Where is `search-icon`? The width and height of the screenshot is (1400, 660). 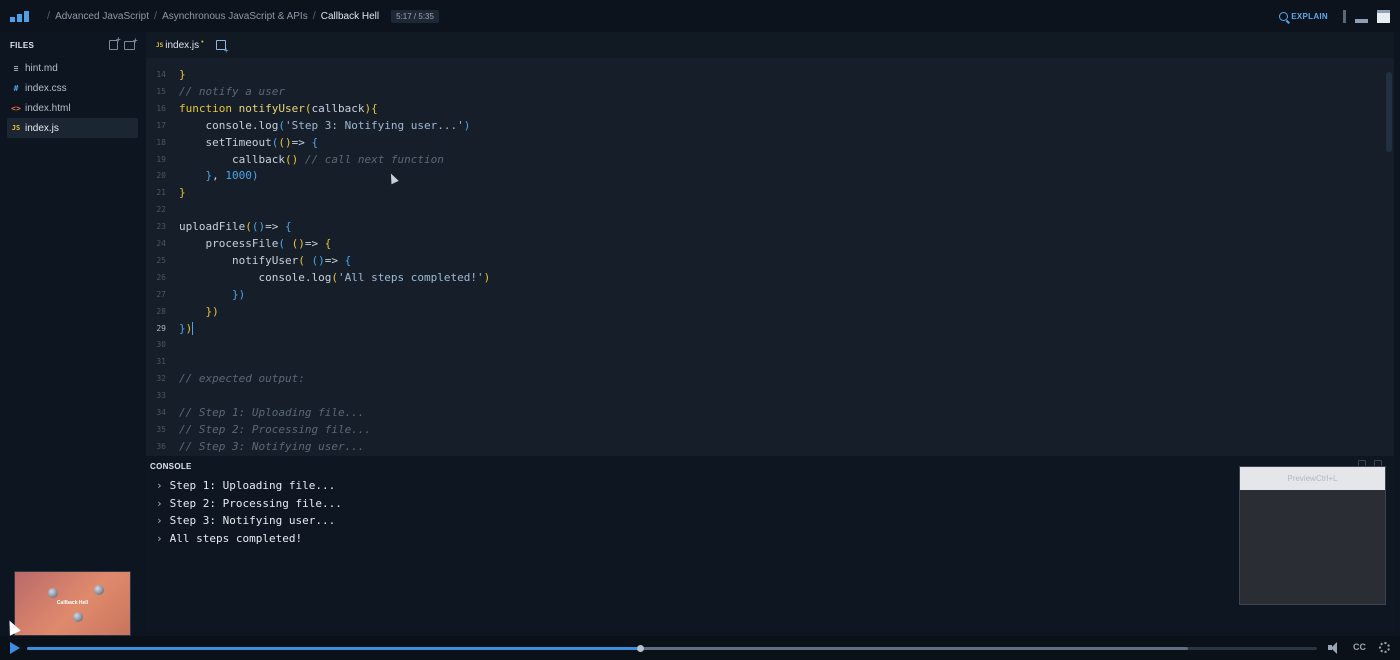 search-icon is located at coordinates (1284, 16).